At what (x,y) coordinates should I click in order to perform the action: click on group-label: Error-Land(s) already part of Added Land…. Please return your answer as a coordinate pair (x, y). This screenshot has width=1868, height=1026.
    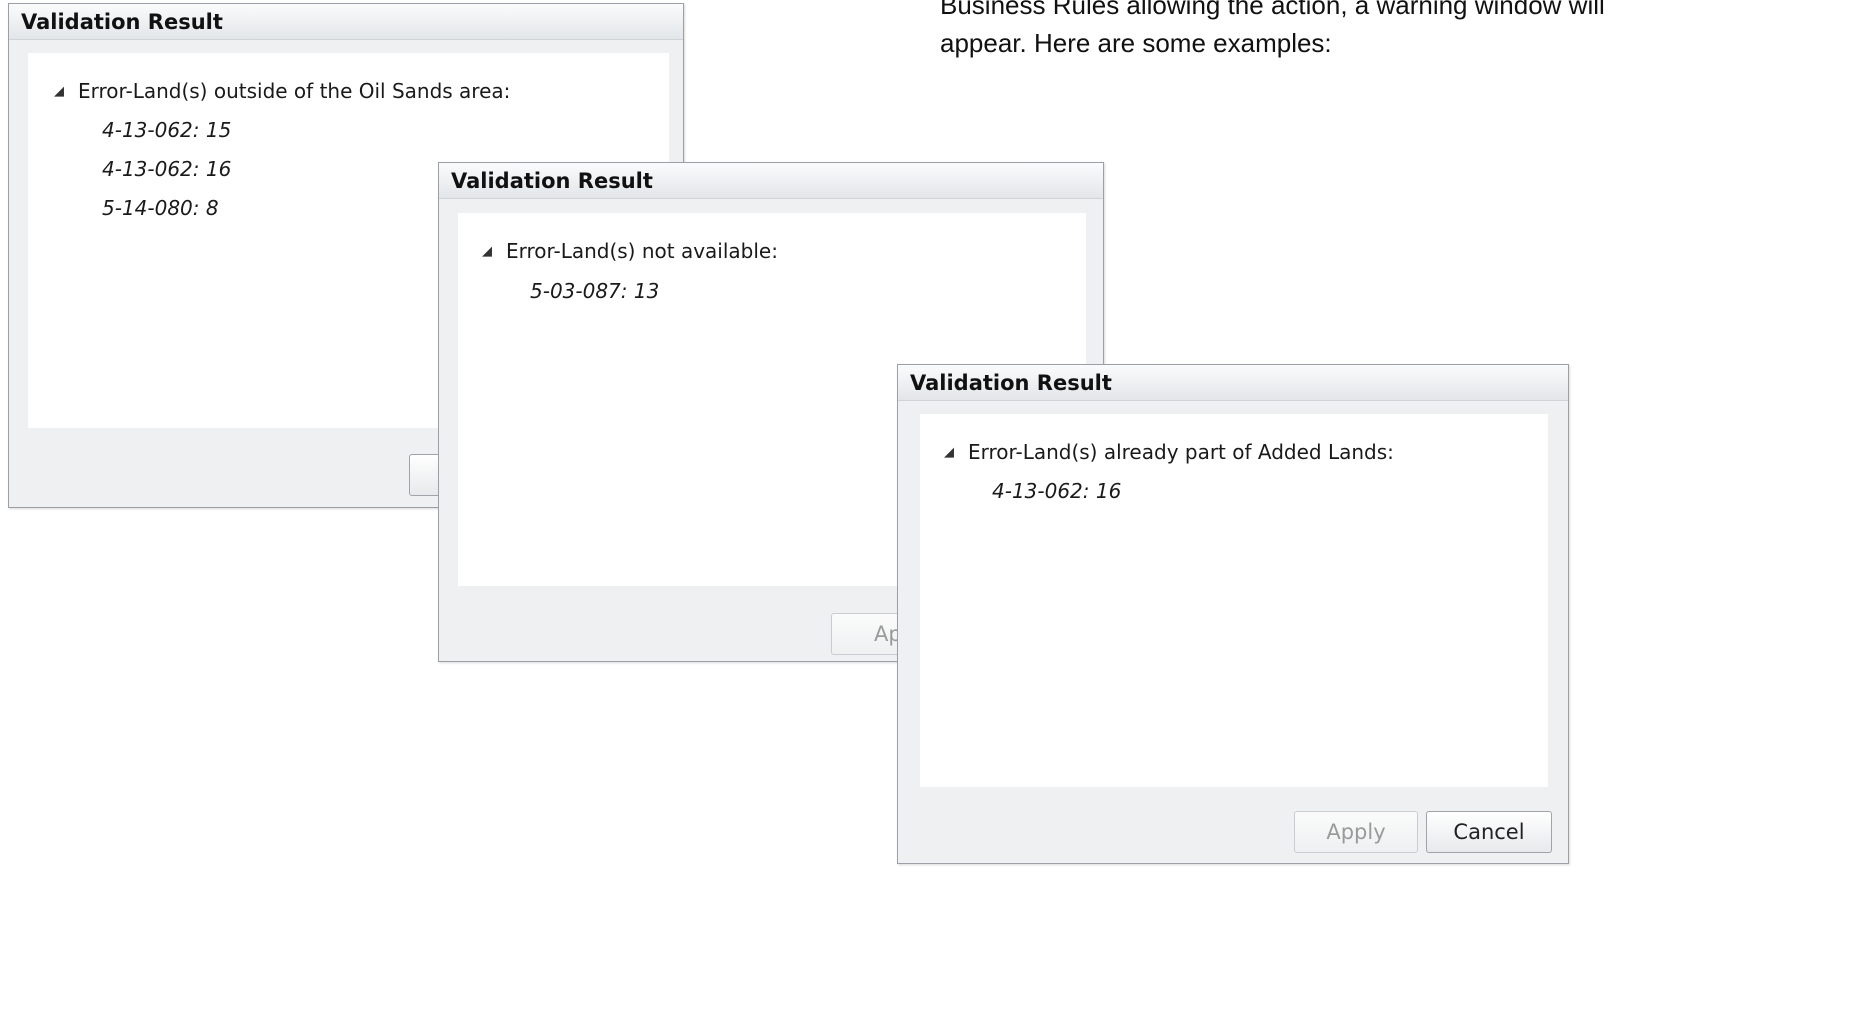
    Looking at the image, I should click on (1181, 452).